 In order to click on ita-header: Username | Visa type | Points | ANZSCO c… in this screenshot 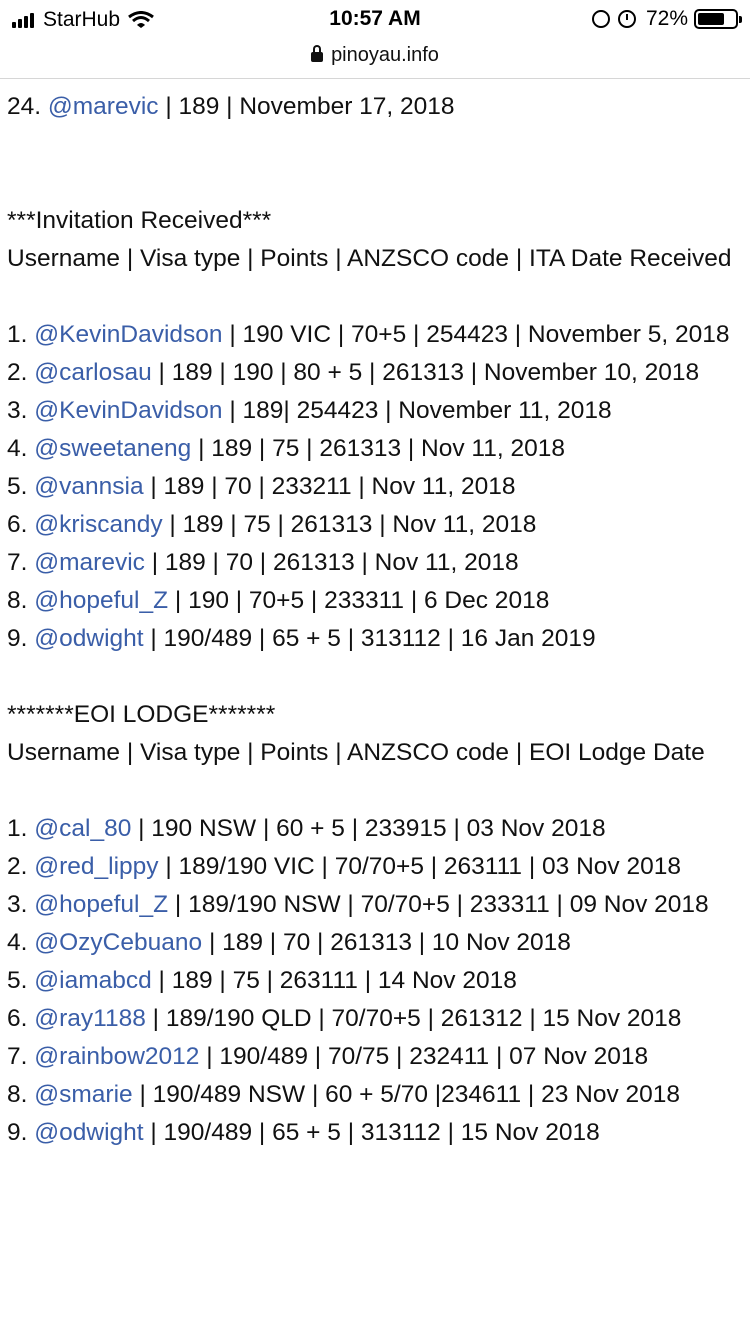, I will do `click(369, 258)`.